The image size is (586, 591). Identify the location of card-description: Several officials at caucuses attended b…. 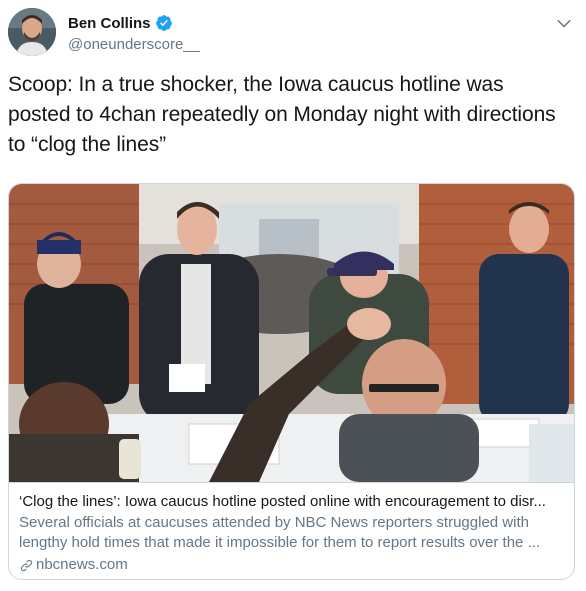
(291, 533).